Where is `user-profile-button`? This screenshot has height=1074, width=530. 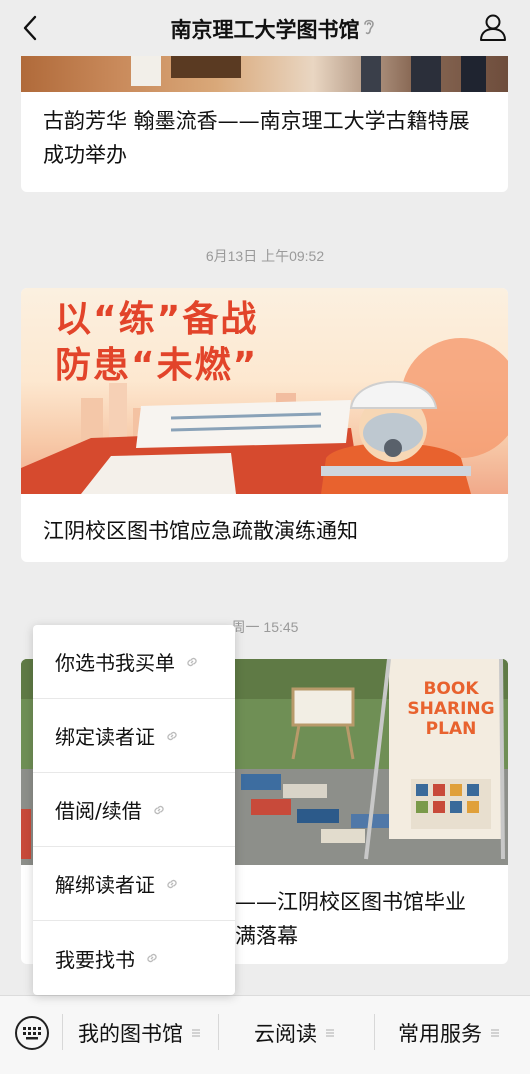
user-profile-button is located at coordinates (493, 27).